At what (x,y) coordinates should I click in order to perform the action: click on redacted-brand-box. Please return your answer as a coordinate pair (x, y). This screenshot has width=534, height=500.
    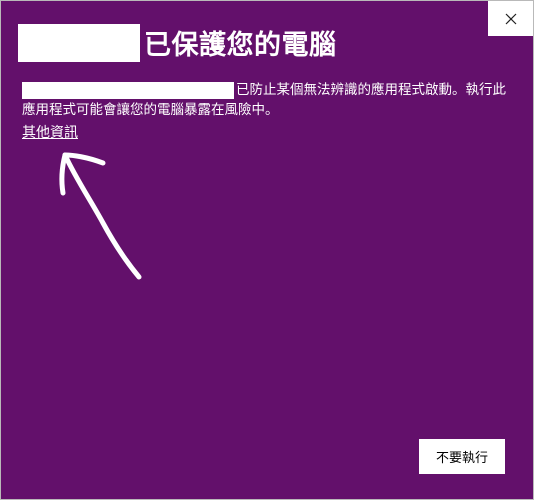
    Looking at the image, I should click on (79, 42).